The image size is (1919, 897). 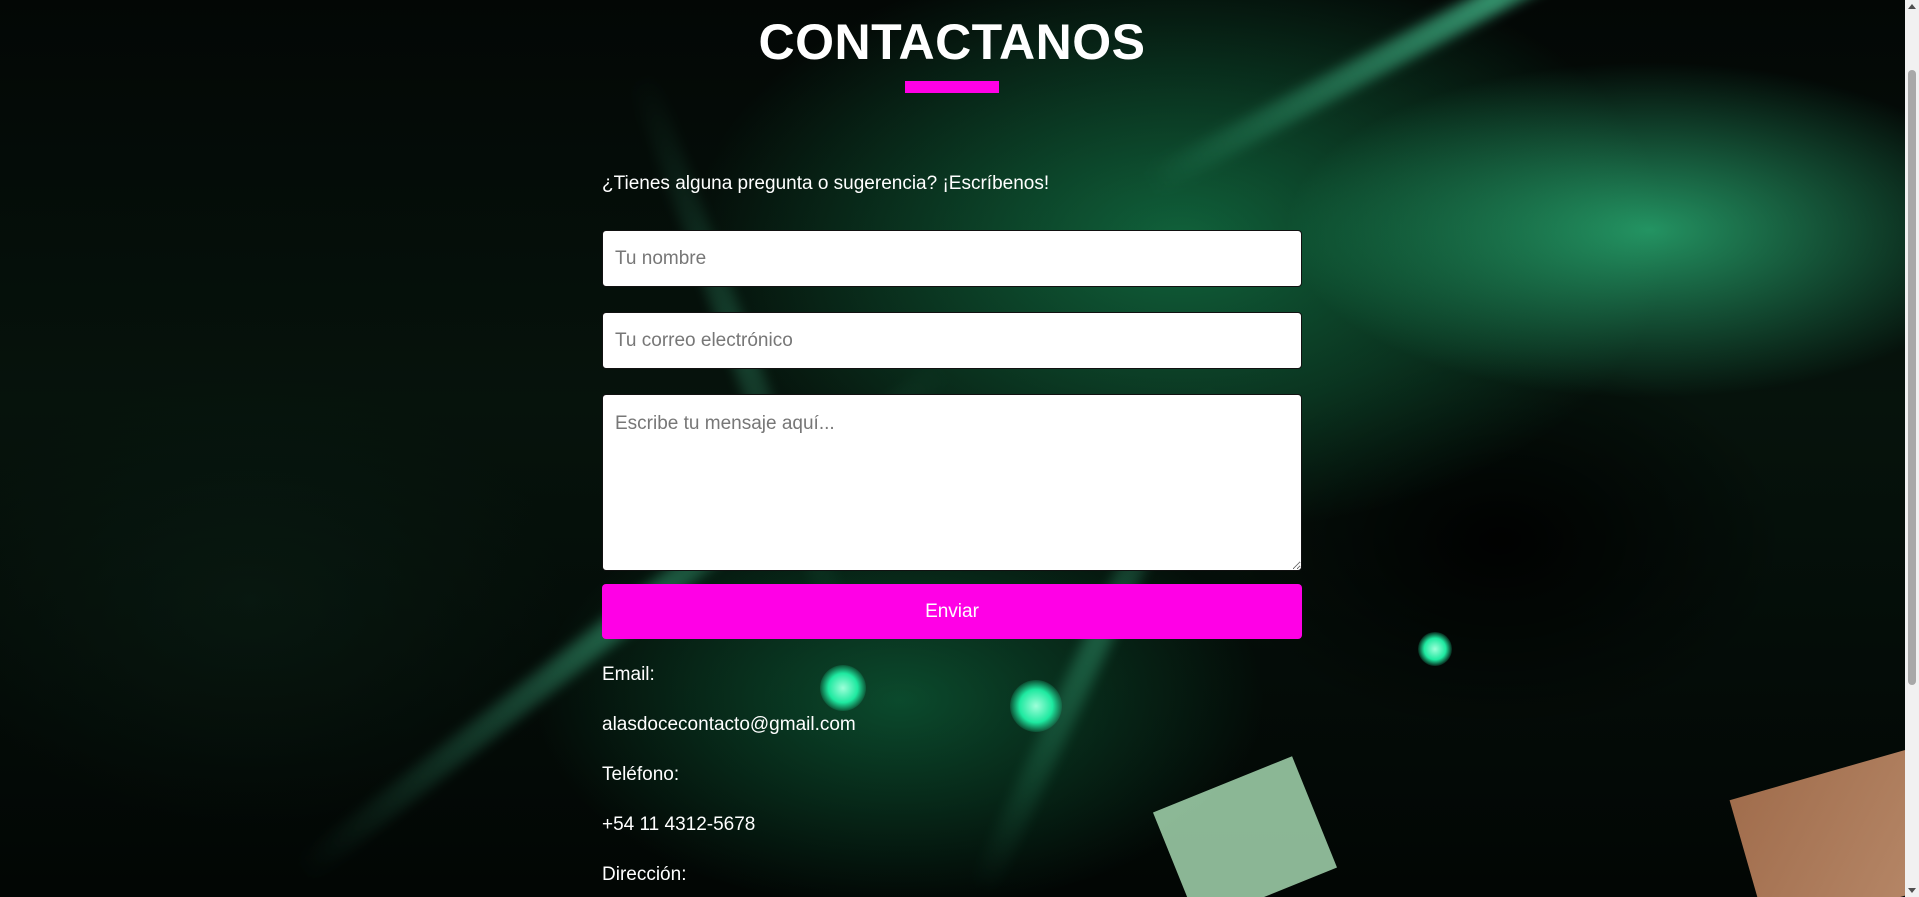 What do you see at coordinates (1912, 890) in the screenshot?
I see `scroll-down-icon` at bounding box center [1912, 890].